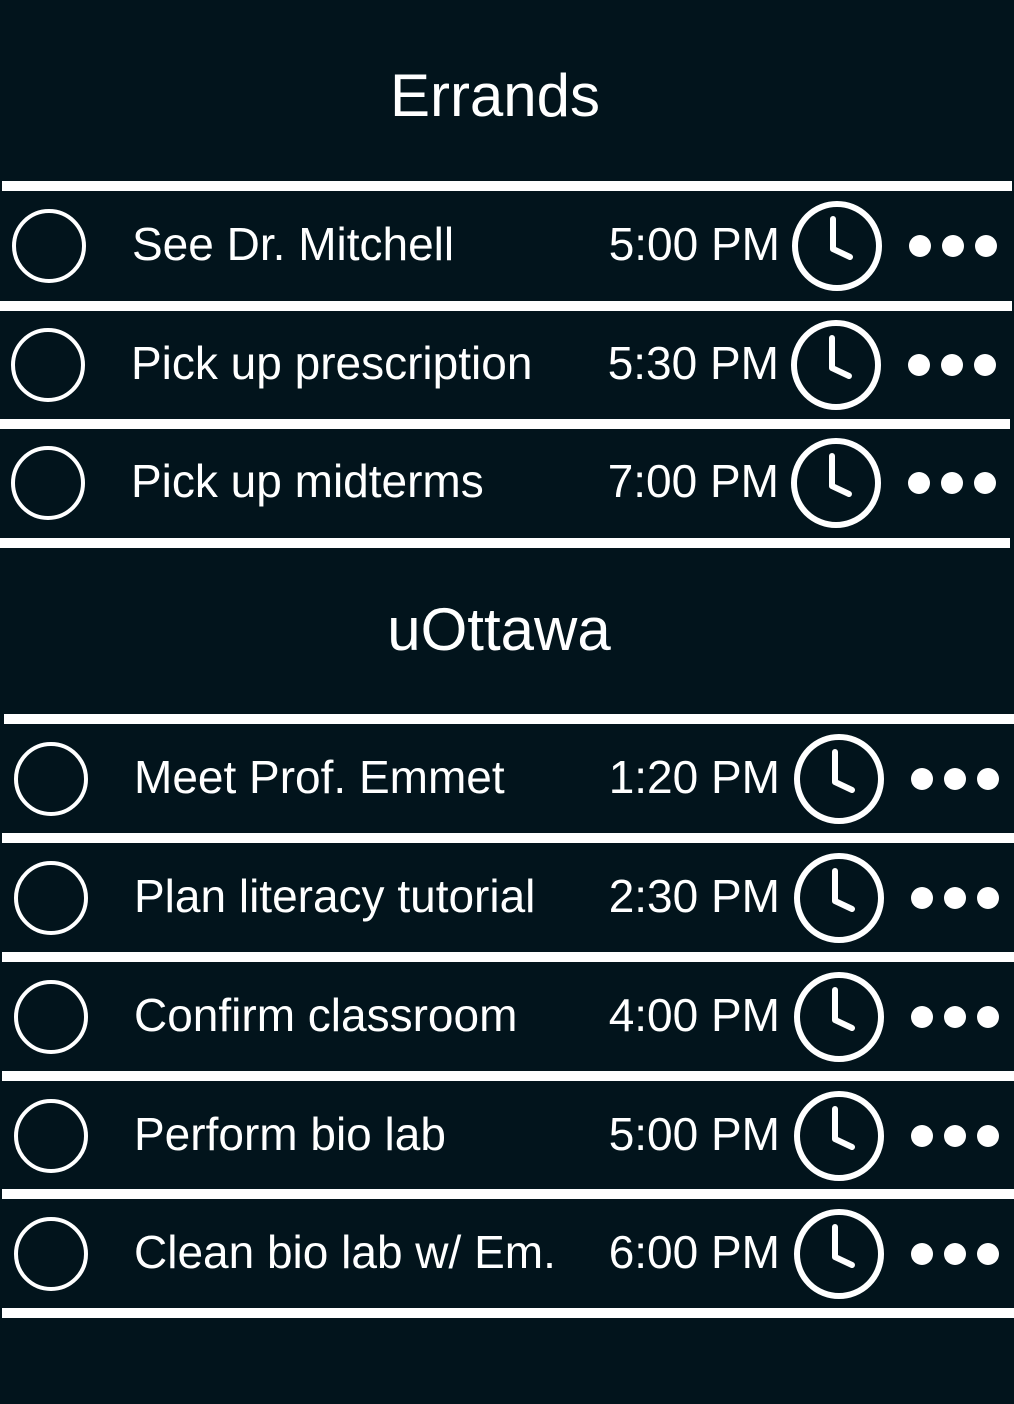 The width and height of the screenshot is (1014, 1404). What do you see at coordinates (694, 1015) in the screenshot?
I see `task-time: 4:00 PM` at bounding box center [694, 1015].